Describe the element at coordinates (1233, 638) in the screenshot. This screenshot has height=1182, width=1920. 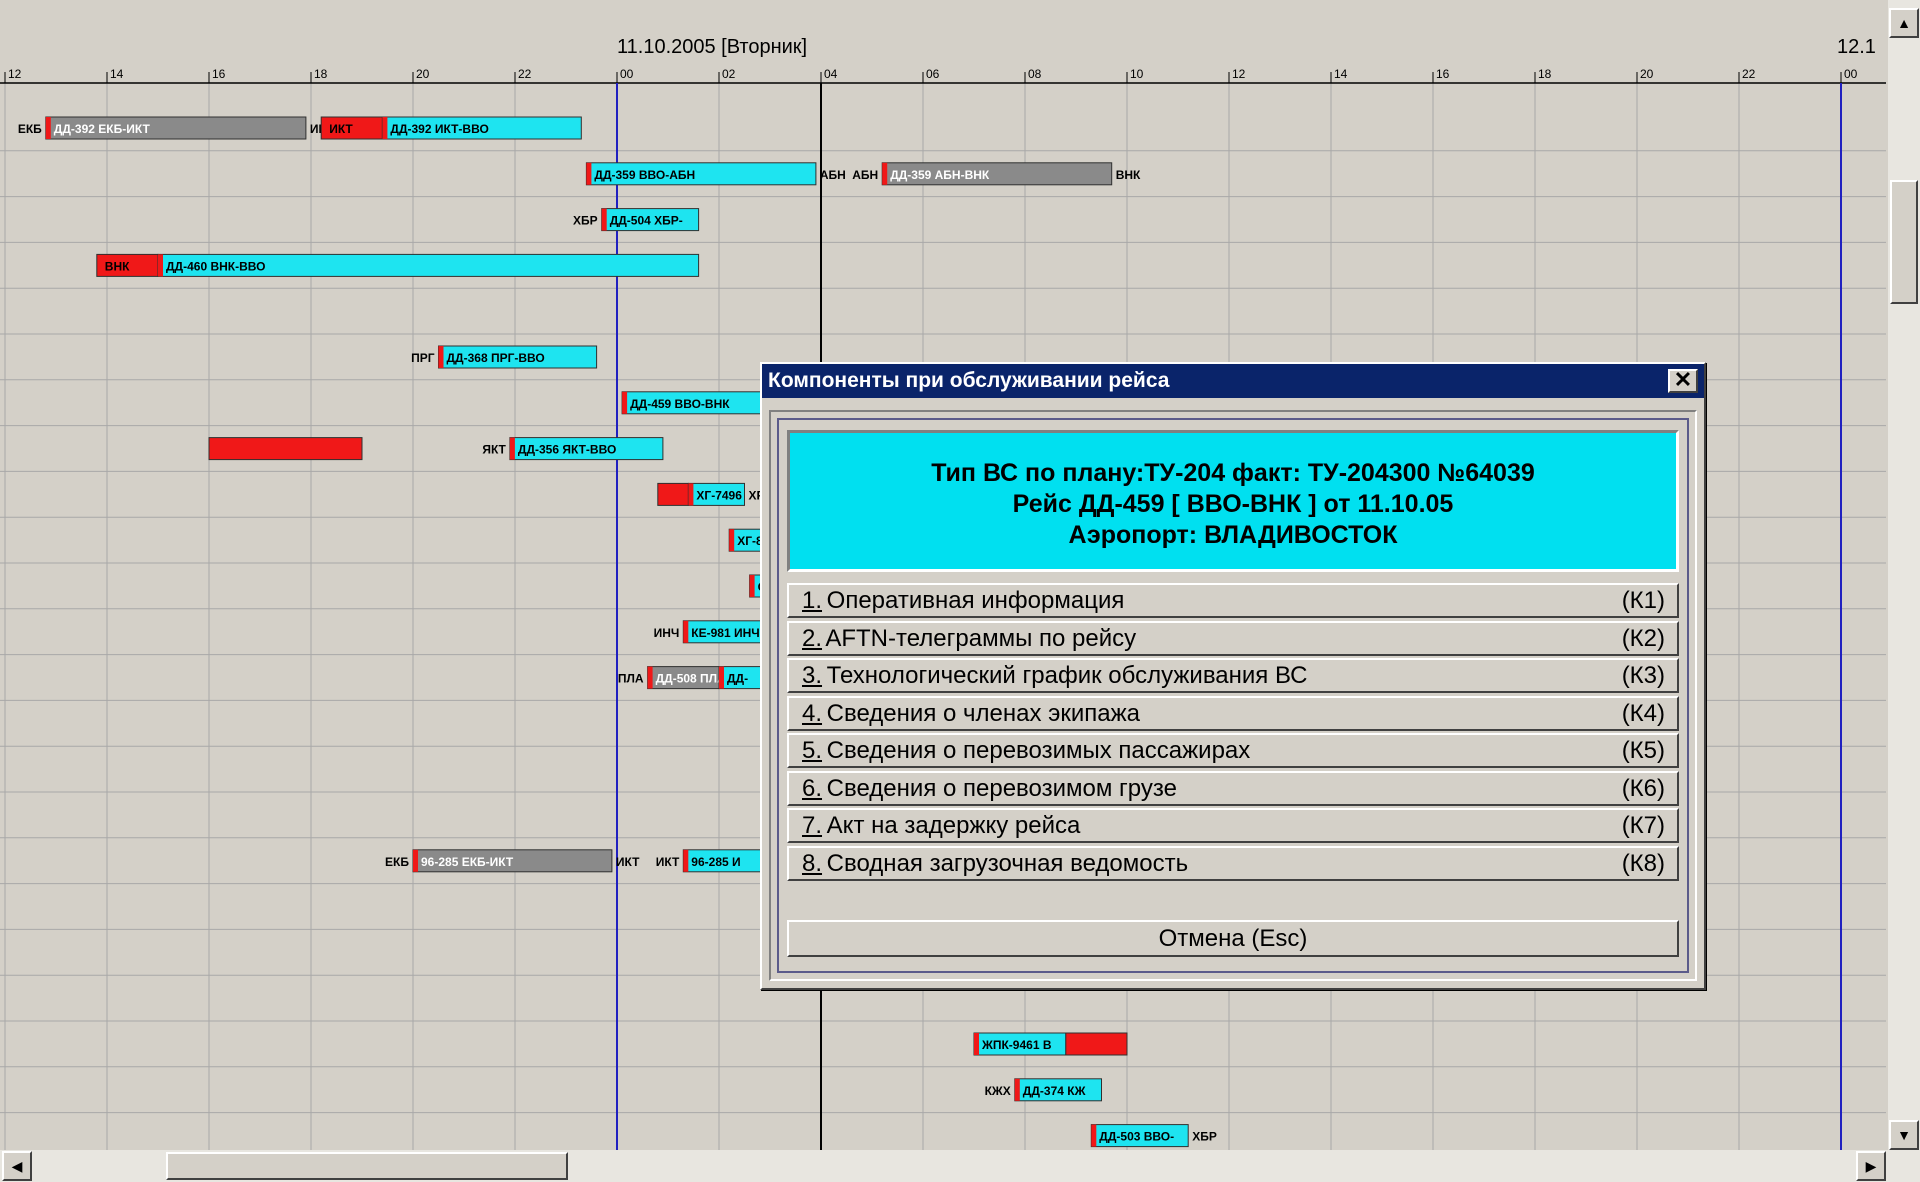
I see `menu-item-aftn-telegrams: 2. AFTN-телеграммы по рейсу (К2)` at that location.